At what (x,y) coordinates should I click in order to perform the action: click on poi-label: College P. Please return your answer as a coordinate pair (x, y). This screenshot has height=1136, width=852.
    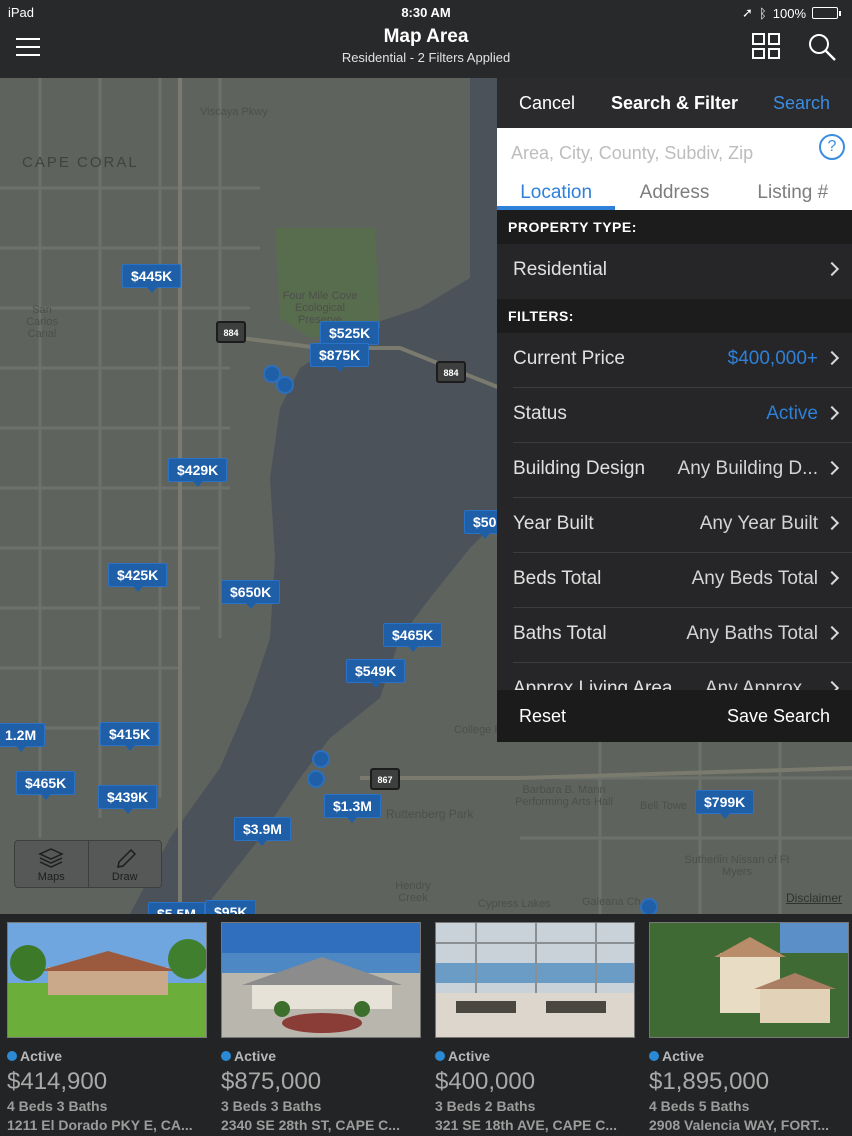
    Looking at the image, I should click on (478, 730).